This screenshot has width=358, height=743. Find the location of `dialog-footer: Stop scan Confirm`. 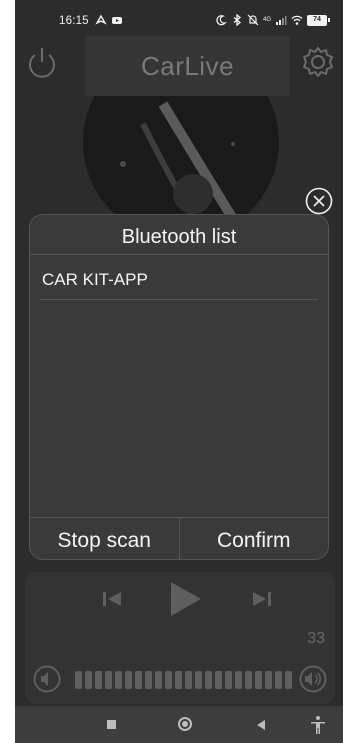

dialog-footer: Stop scan Confirm is located at coordinates (179, 538).